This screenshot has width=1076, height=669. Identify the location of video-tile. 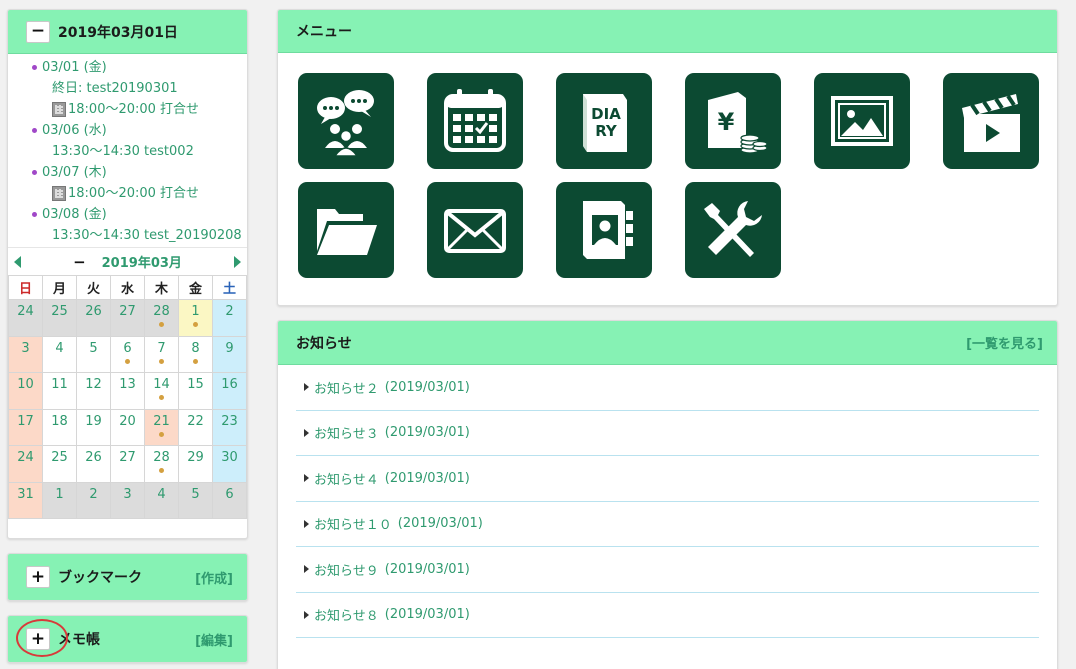
(991, 121).